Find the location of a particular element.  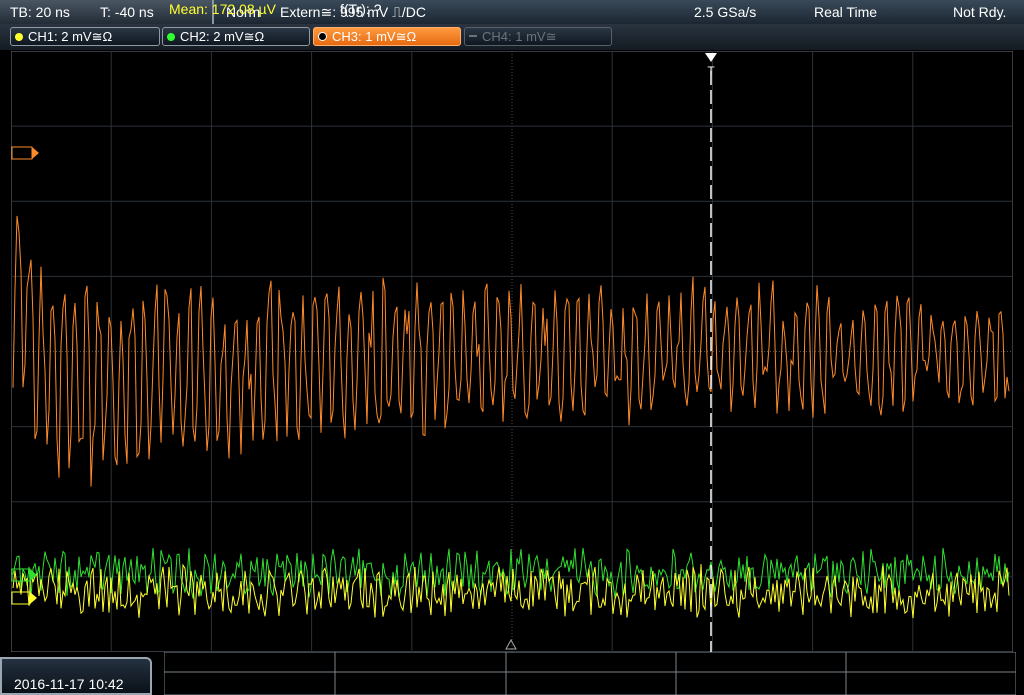

channel-2-label: CH2: 2 mV≅Ω is located at coordinates (222, 36).